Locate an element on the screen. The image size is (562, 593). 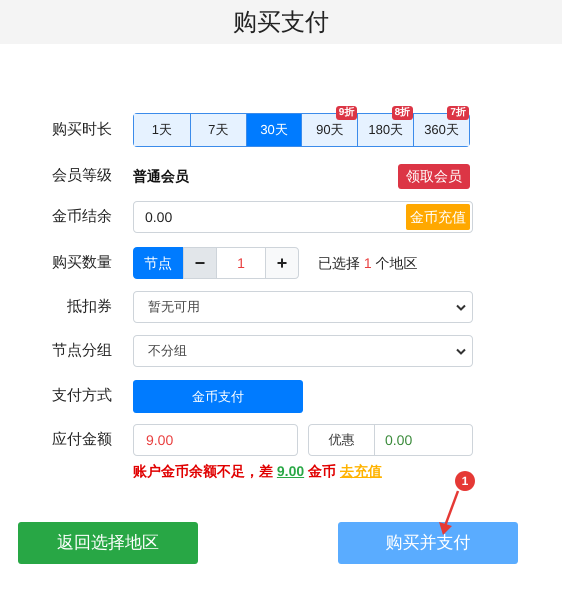
field-label: 抵扣券 is located at coordinates (89, 306).